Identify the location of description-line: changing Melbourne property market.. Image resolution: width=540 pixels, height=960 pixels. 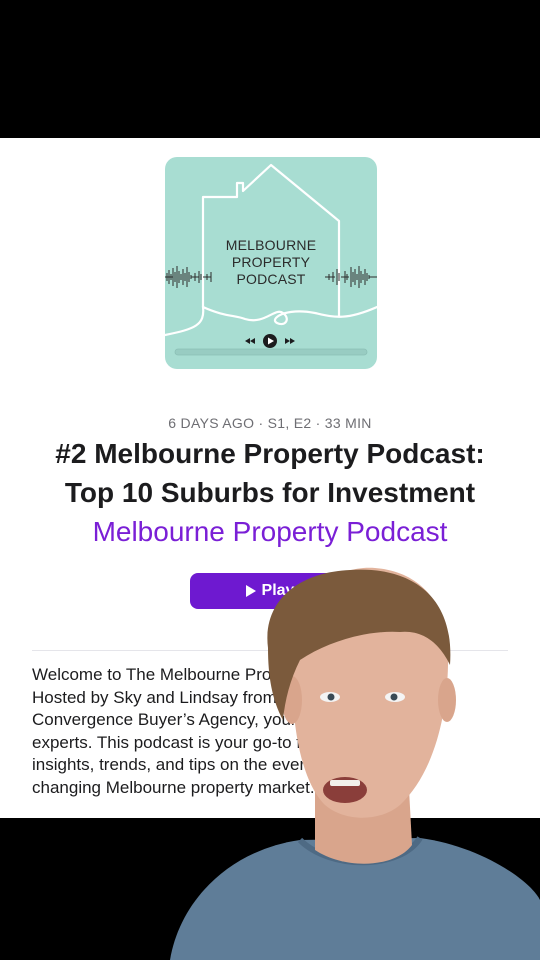
(173, 787).